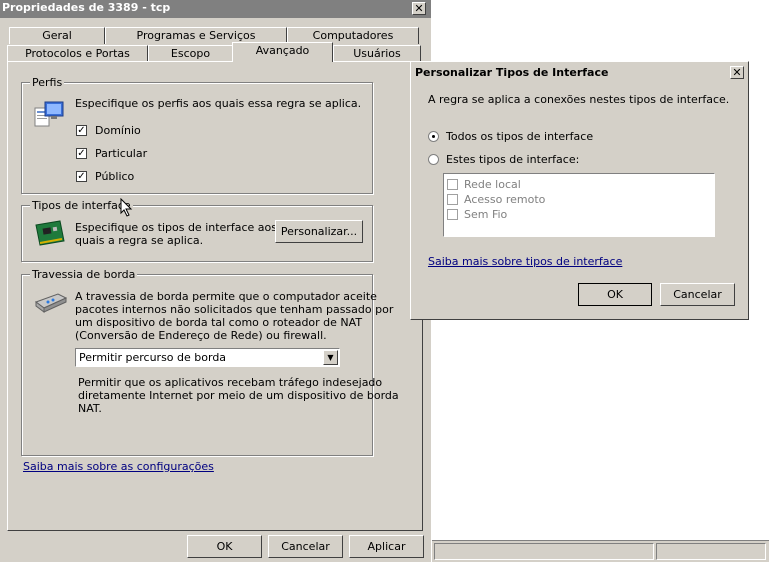 This screenshot has height=562, width=769. I want to click on profiles-icon, so click(49, 117).